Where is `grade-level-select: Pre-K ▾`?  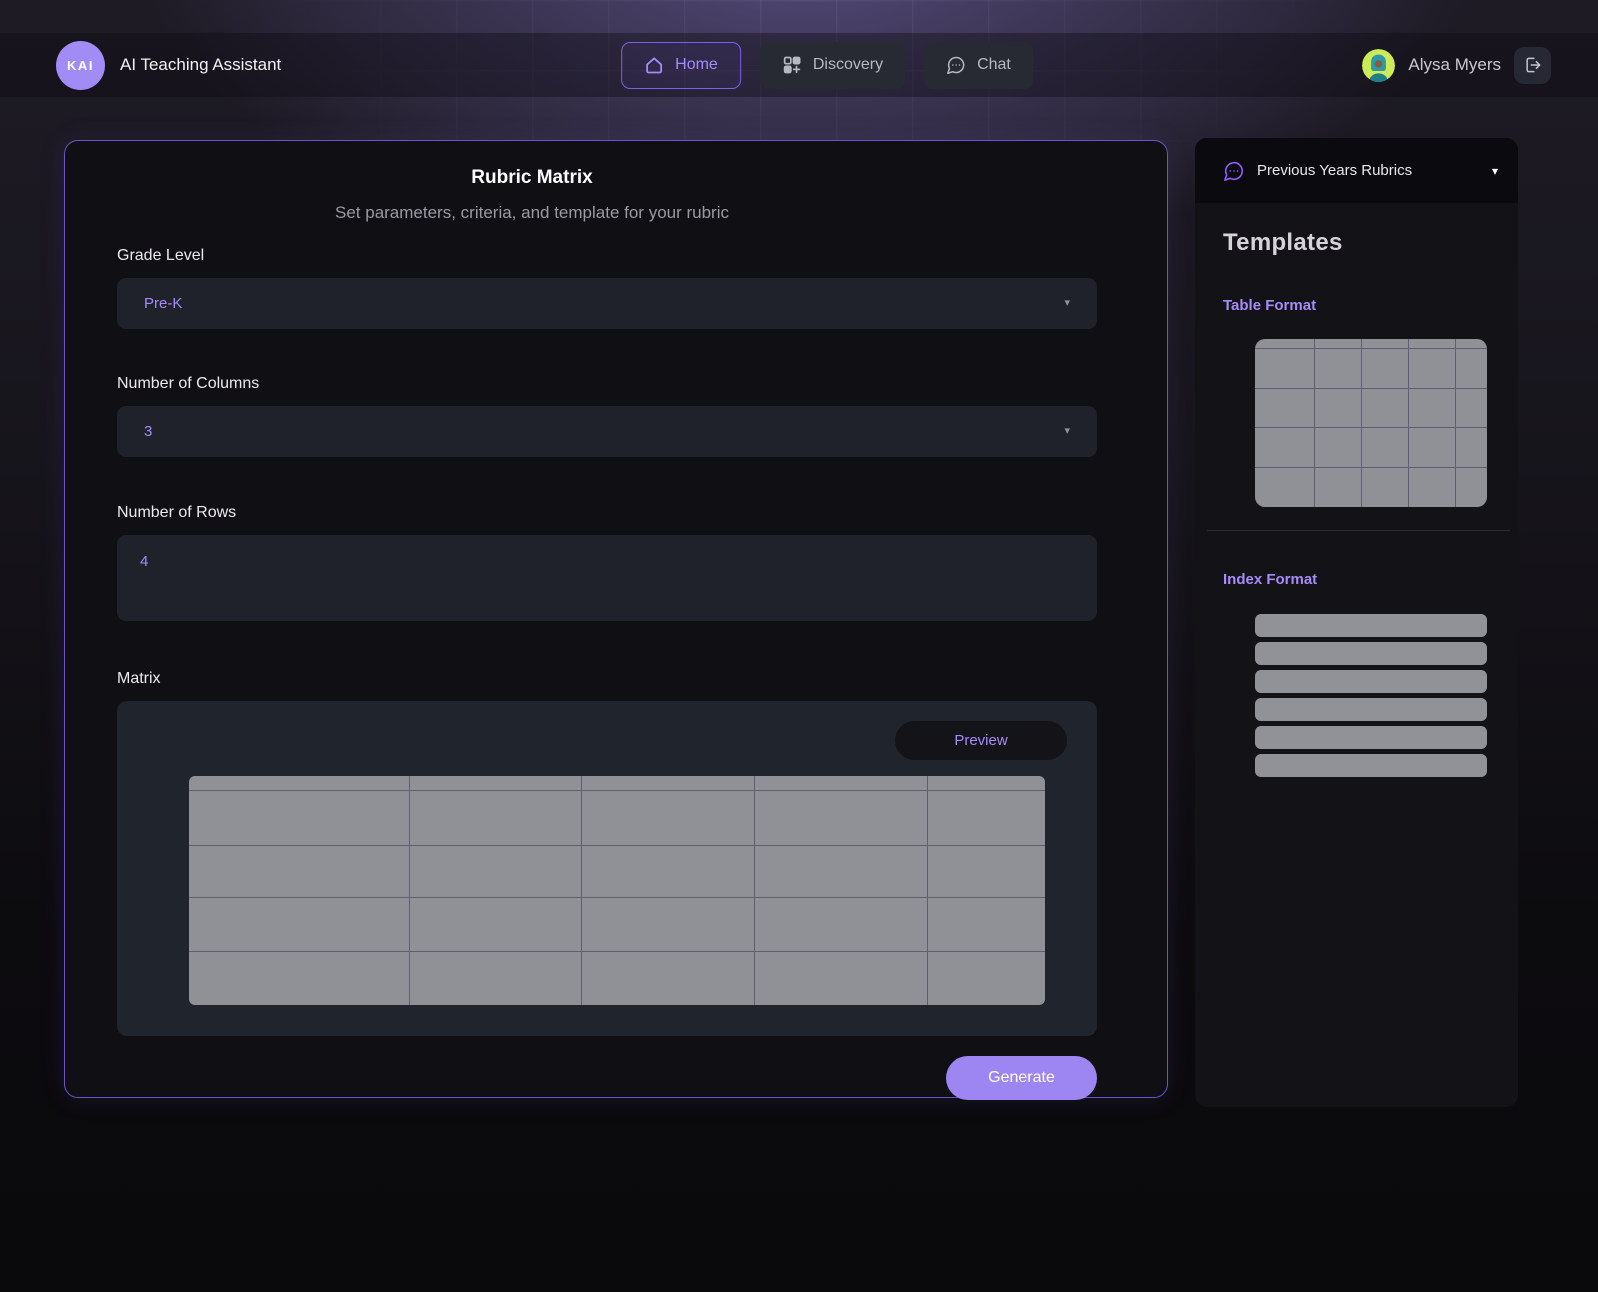 grade-level-select: Pre-K ▾ is located at coordinates (607, 303).